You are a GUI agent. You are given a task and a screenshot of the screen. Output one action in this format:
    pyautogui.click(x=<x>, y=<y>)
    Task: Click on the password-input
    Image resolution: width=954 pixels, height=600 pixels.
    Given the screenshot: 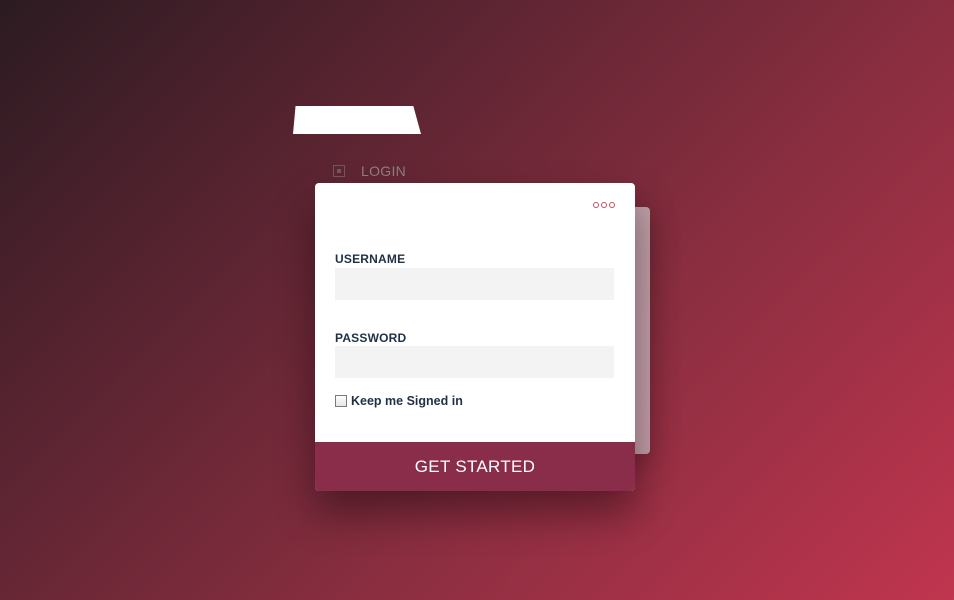 What is the action you would take?
    pyautogui.click(x=474, y=362)
    